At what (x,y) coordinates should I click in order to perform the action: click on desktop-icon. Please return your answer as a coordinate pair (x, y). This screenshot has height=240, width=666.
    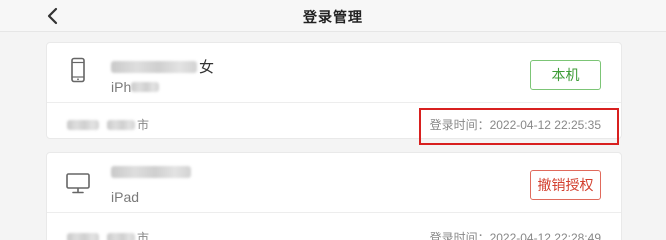
    Looking at the image, I should click on (78, 183).